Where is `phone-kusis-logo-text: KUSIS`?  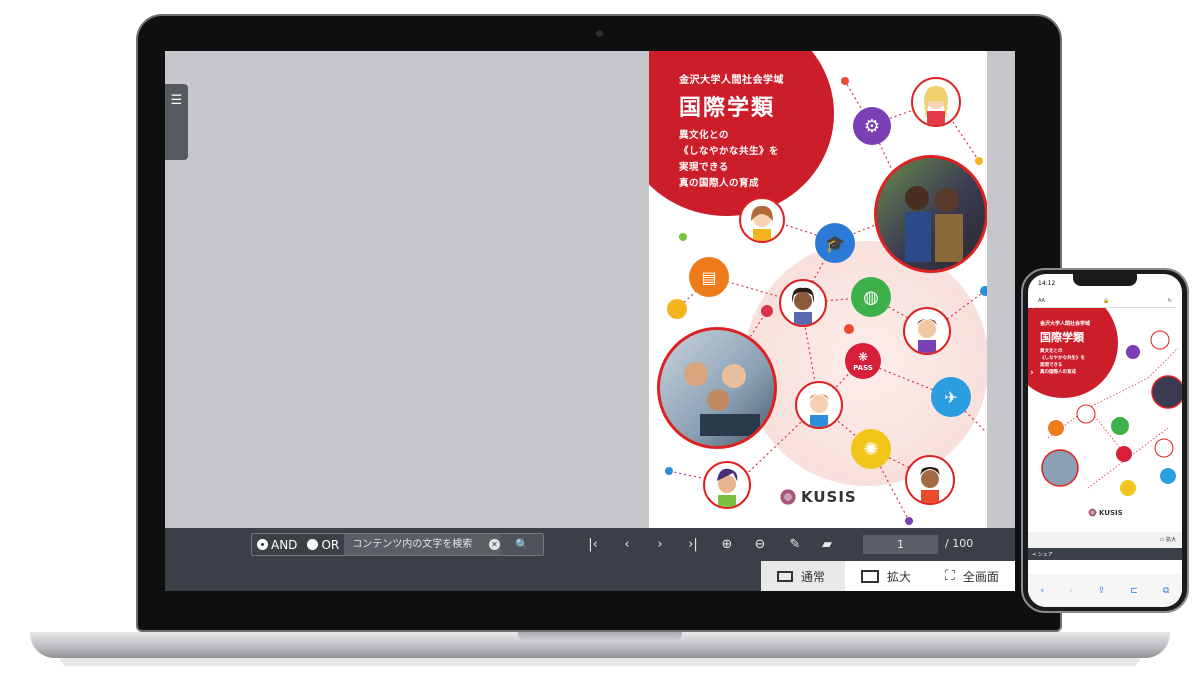 phone-kusis-logo-text: KUSIS is located at coordinates (1111, 512).